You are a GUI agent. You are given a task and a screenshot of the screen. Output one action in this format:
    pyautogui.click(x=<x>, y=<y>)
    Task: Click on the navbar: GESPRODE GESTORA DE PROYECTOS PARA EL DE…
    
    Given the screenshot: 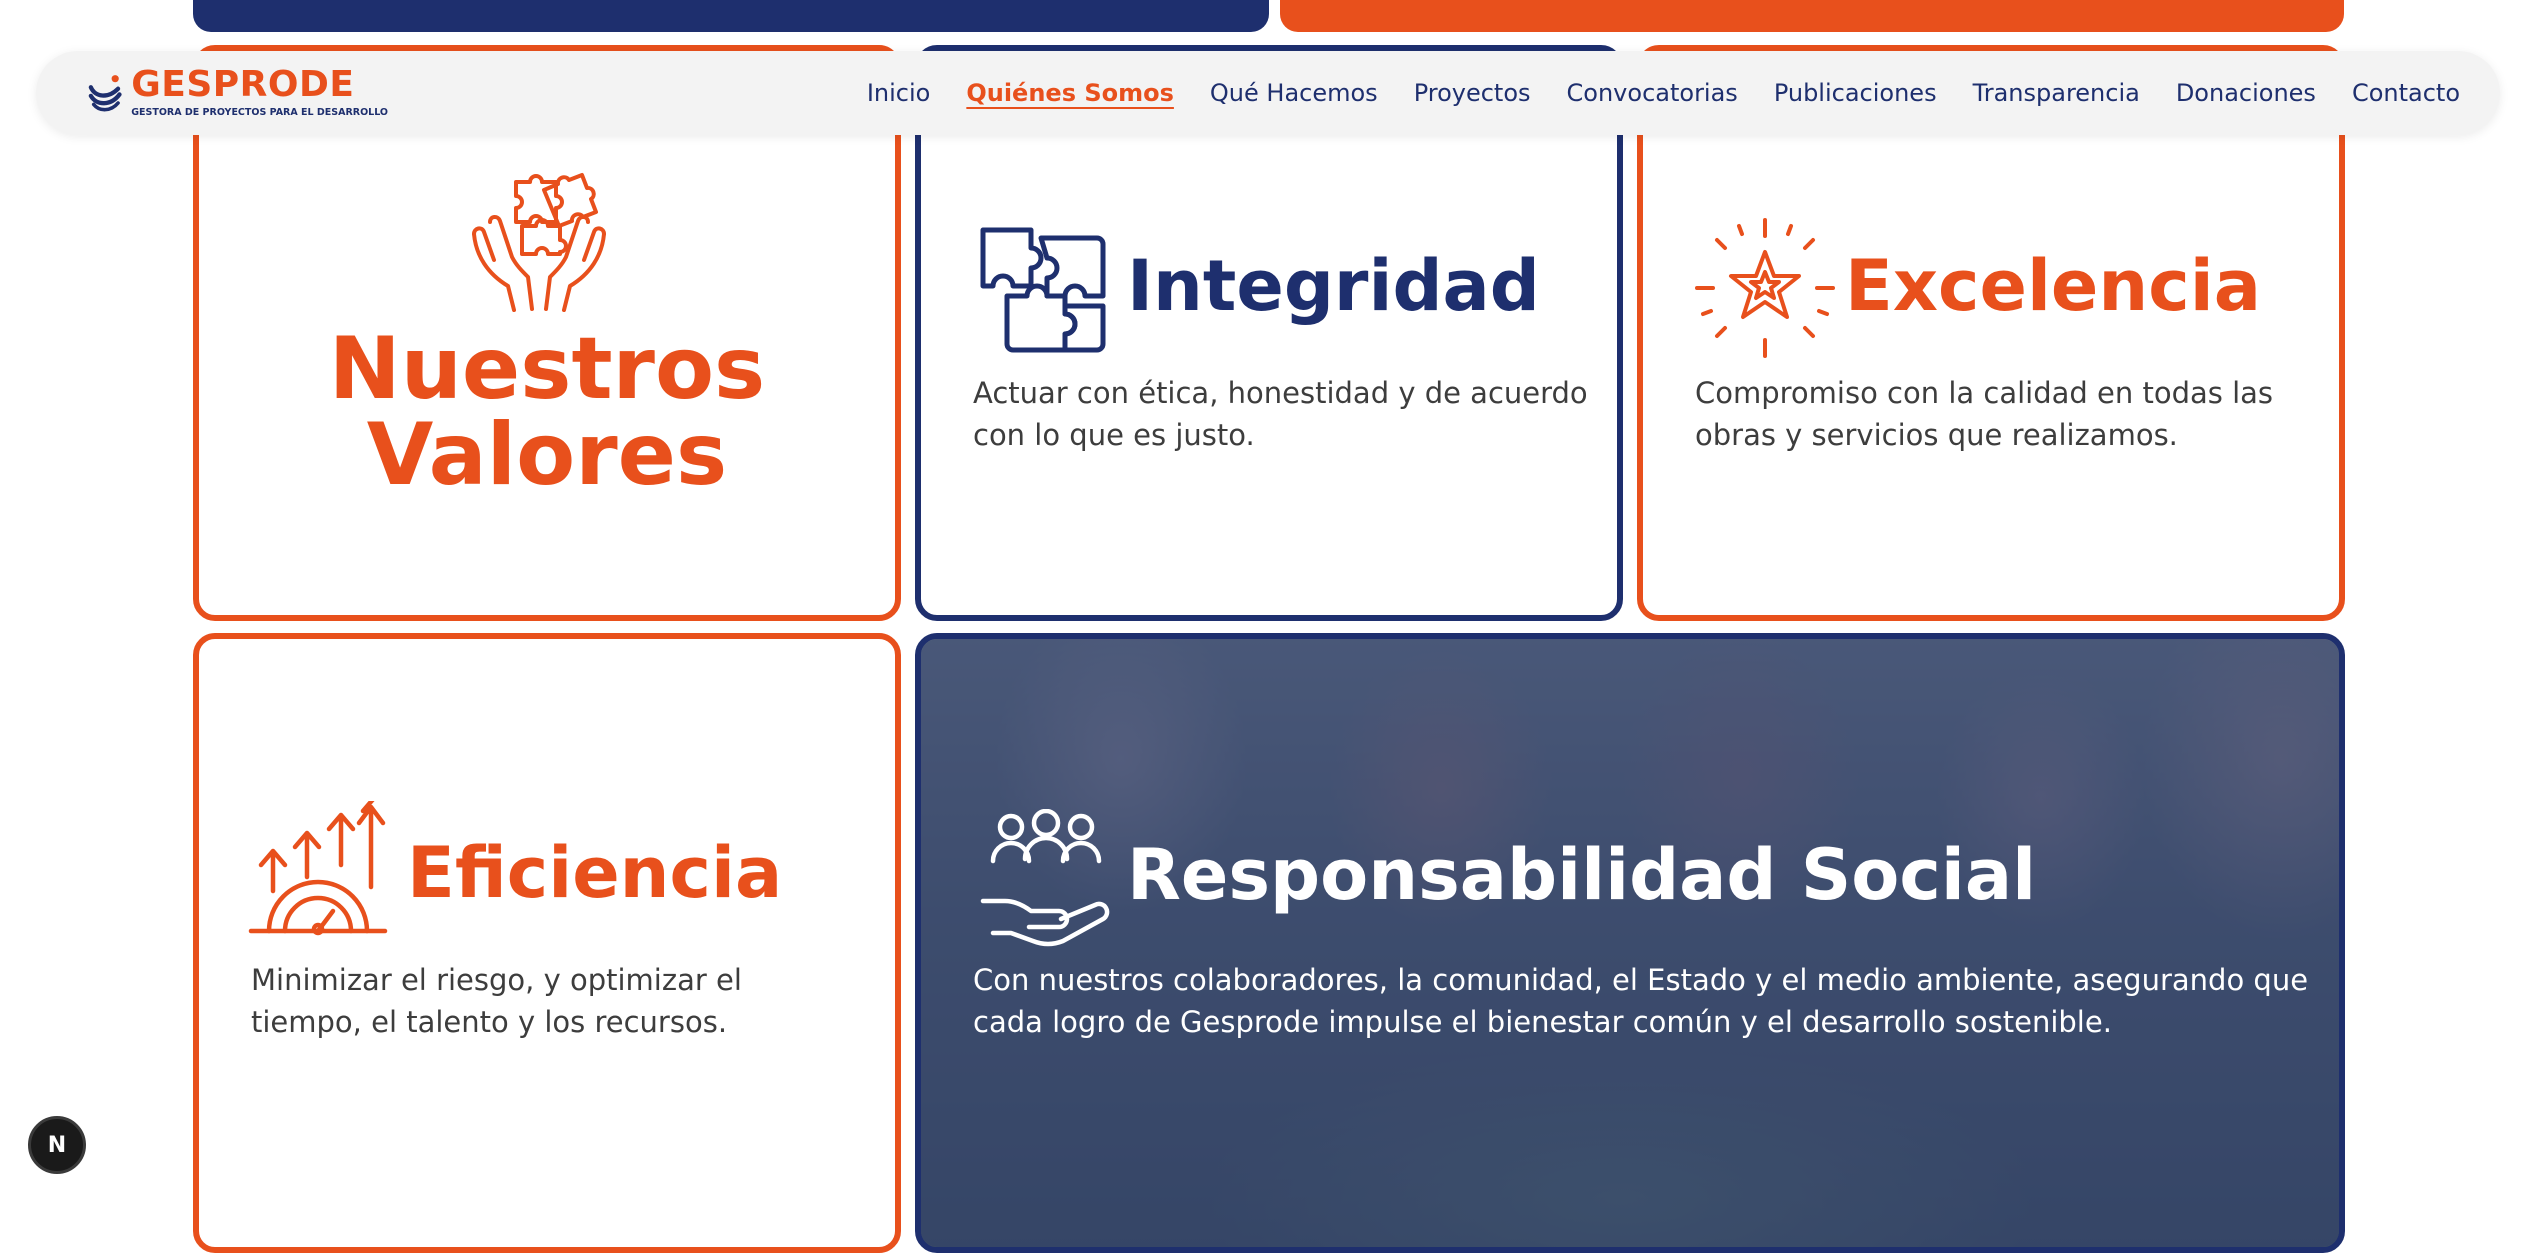 What is the action you would take?
    pyautogui.click(x=1268, y=93)
    